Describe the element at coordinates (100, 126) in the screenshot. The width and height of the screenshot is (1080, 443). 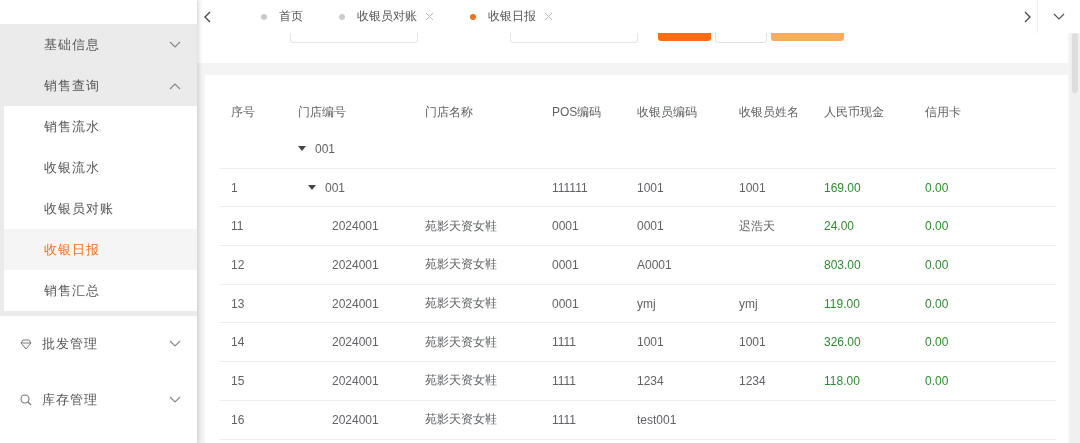
I see `menu-item: 销售流水` at that location.